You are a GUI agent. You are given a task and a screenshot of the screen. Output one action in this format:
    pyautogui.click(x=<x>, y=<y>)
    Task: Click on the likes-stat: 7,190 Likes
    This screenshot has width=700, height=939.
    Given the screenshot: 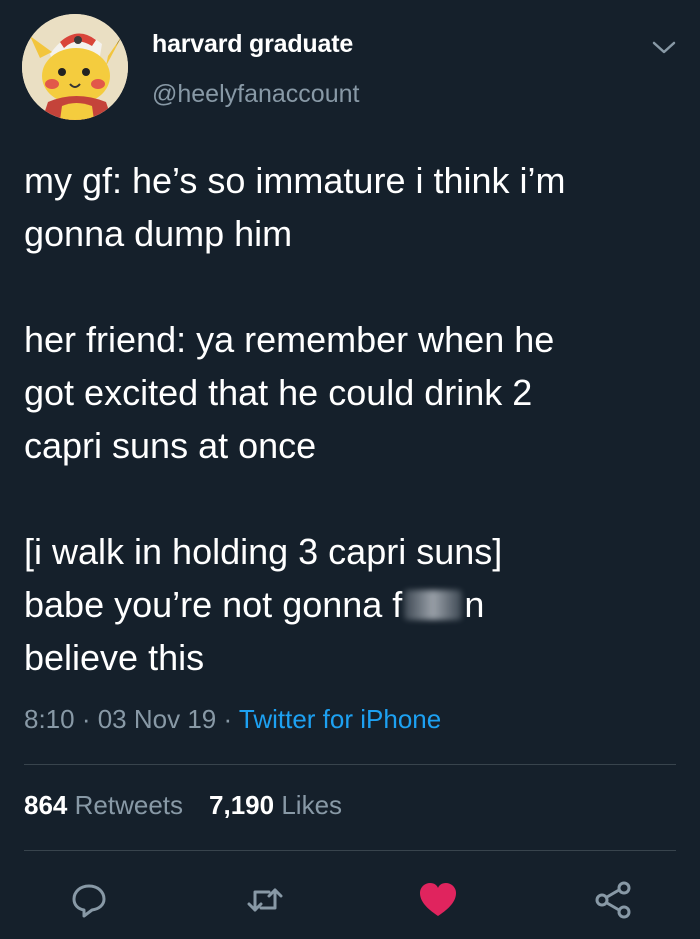 What is the action you would take?
    pyautogui.click(x=275, y=805)
    